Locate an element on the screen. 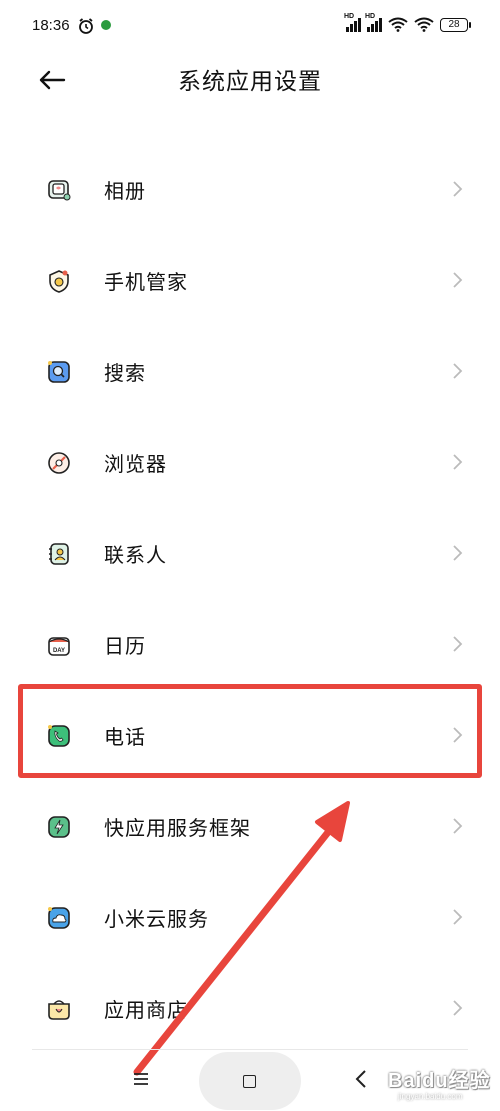 The image size is (500, 1111). menu-icon is located at coordinates (141, 1079).